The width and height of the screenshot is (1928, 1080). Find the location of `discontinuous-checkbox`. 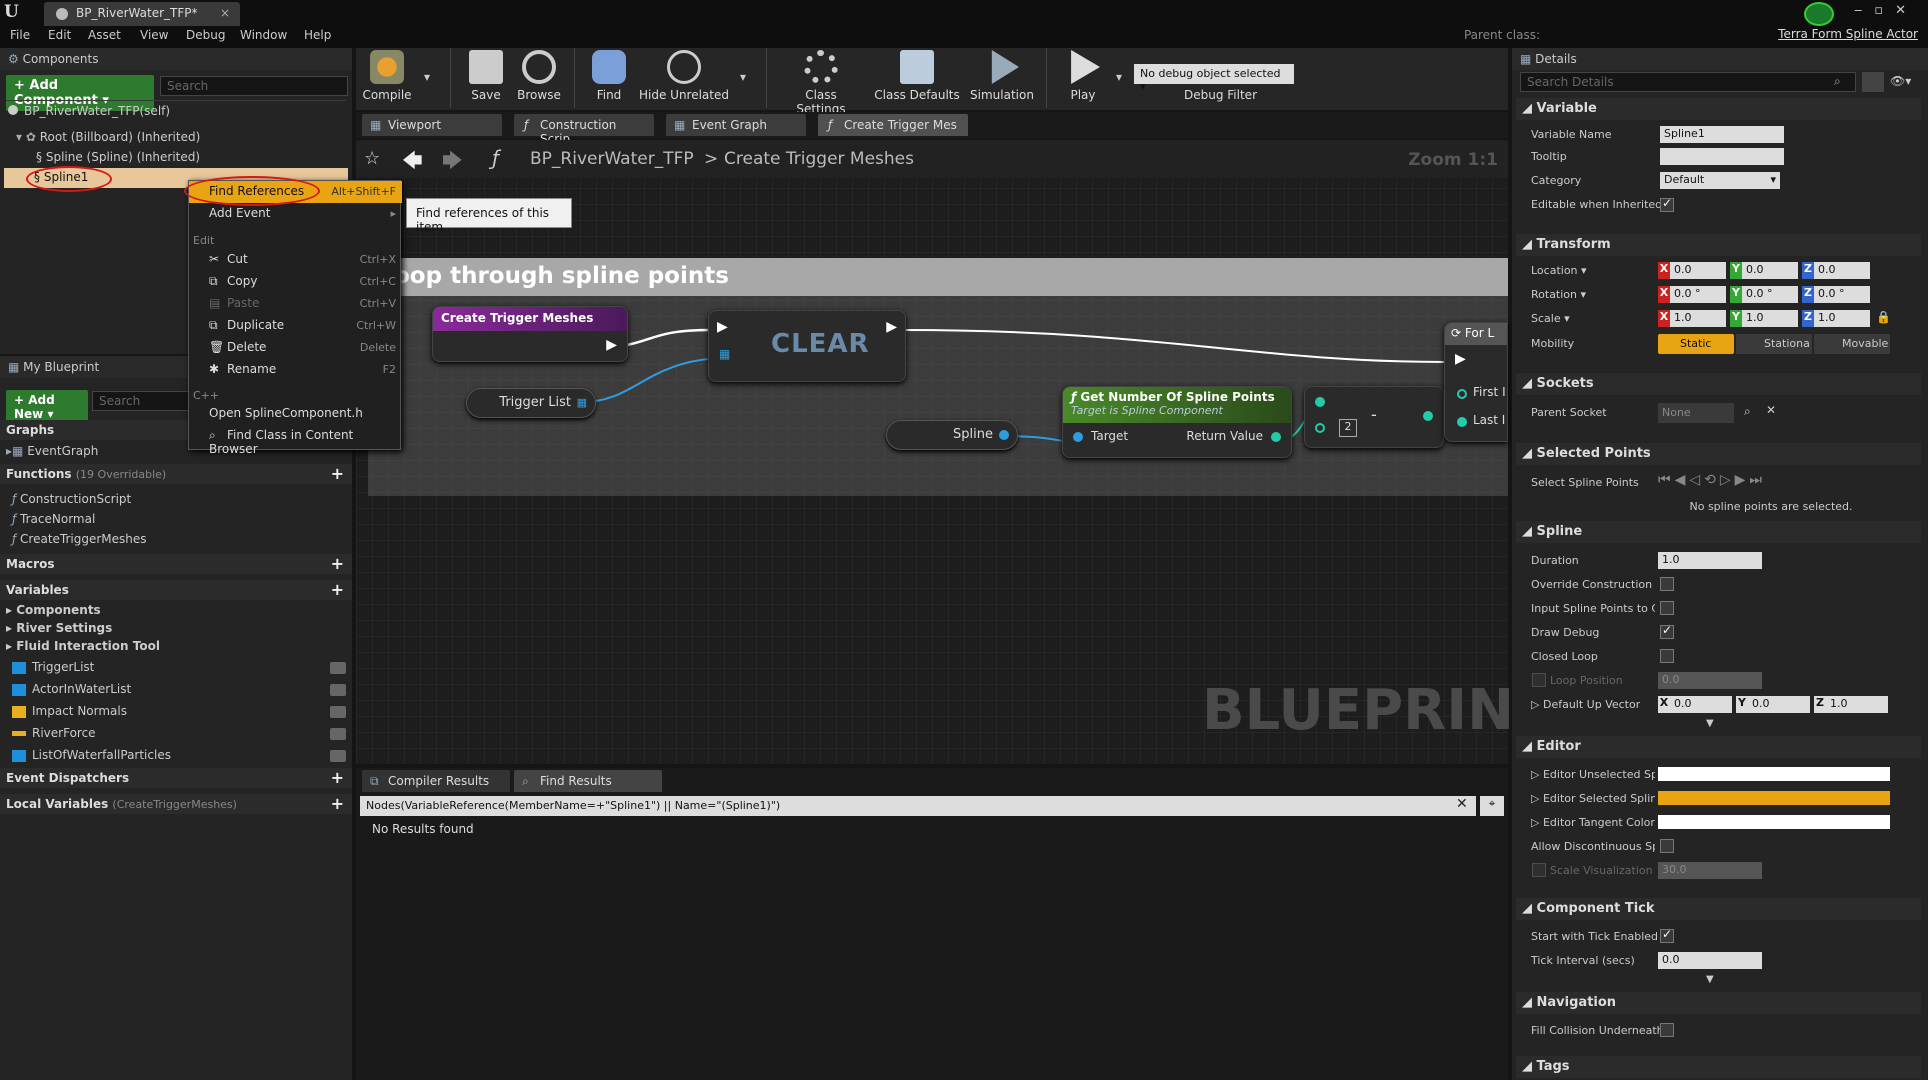

discontinuous-checkbox is located at coordinates (1667, 846).